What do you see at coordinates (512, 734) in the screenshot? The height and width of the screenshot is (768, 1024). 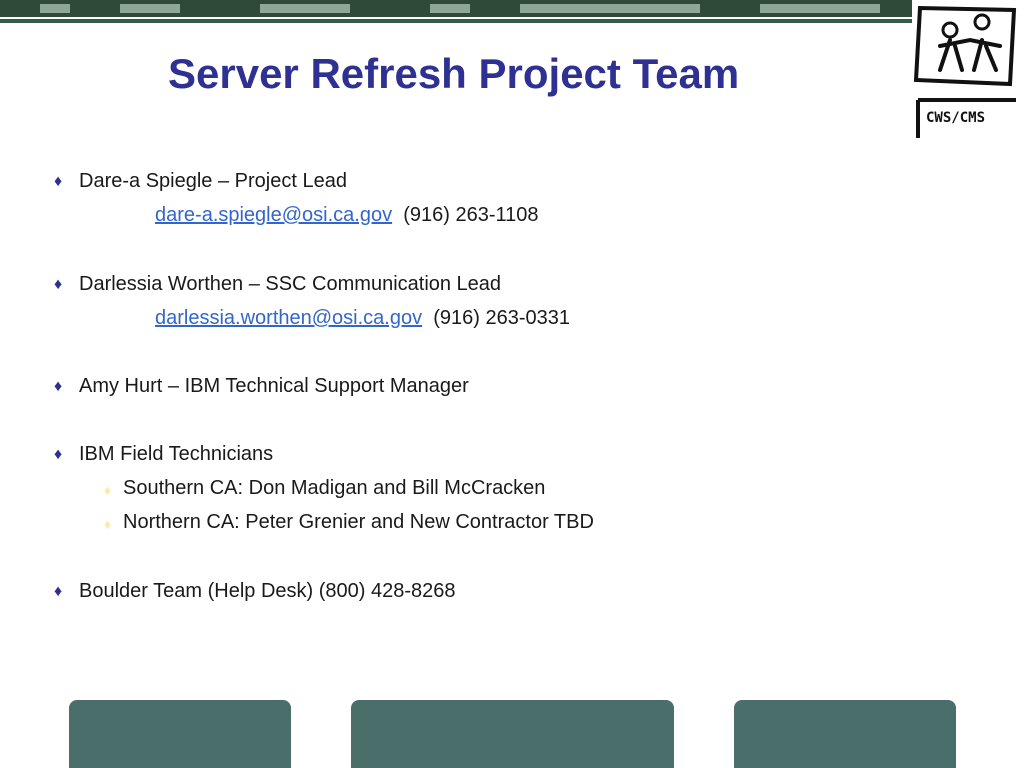 I see `footer-tab-center` at bounding box center [512, 734].